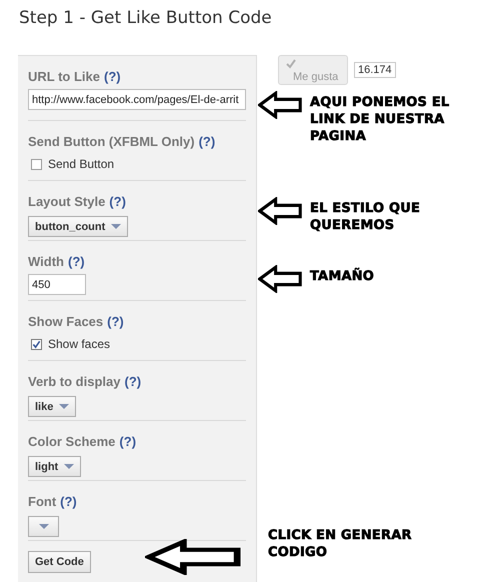  Describe the element at coordinates (74, 382) in the screenshot. I see `field-label: Verb to display` at that location.